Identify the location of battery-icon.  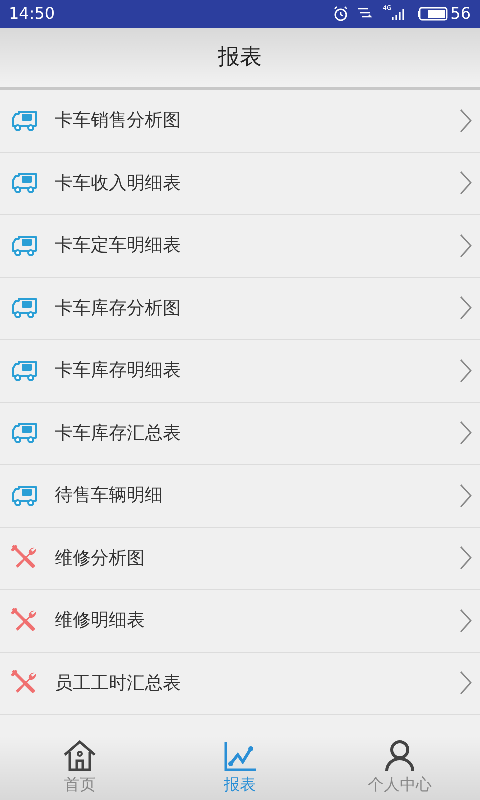
(433, 14).